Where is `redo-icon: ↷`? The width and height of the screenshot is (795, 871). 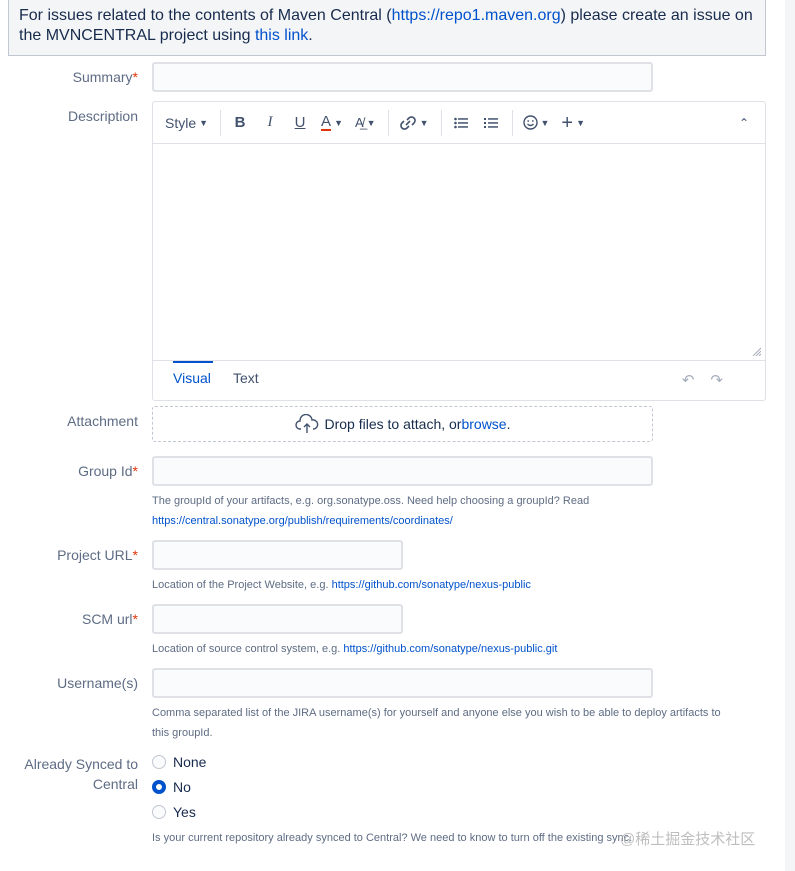
redo-icon: ↷ is located at coordinates (724, 380).